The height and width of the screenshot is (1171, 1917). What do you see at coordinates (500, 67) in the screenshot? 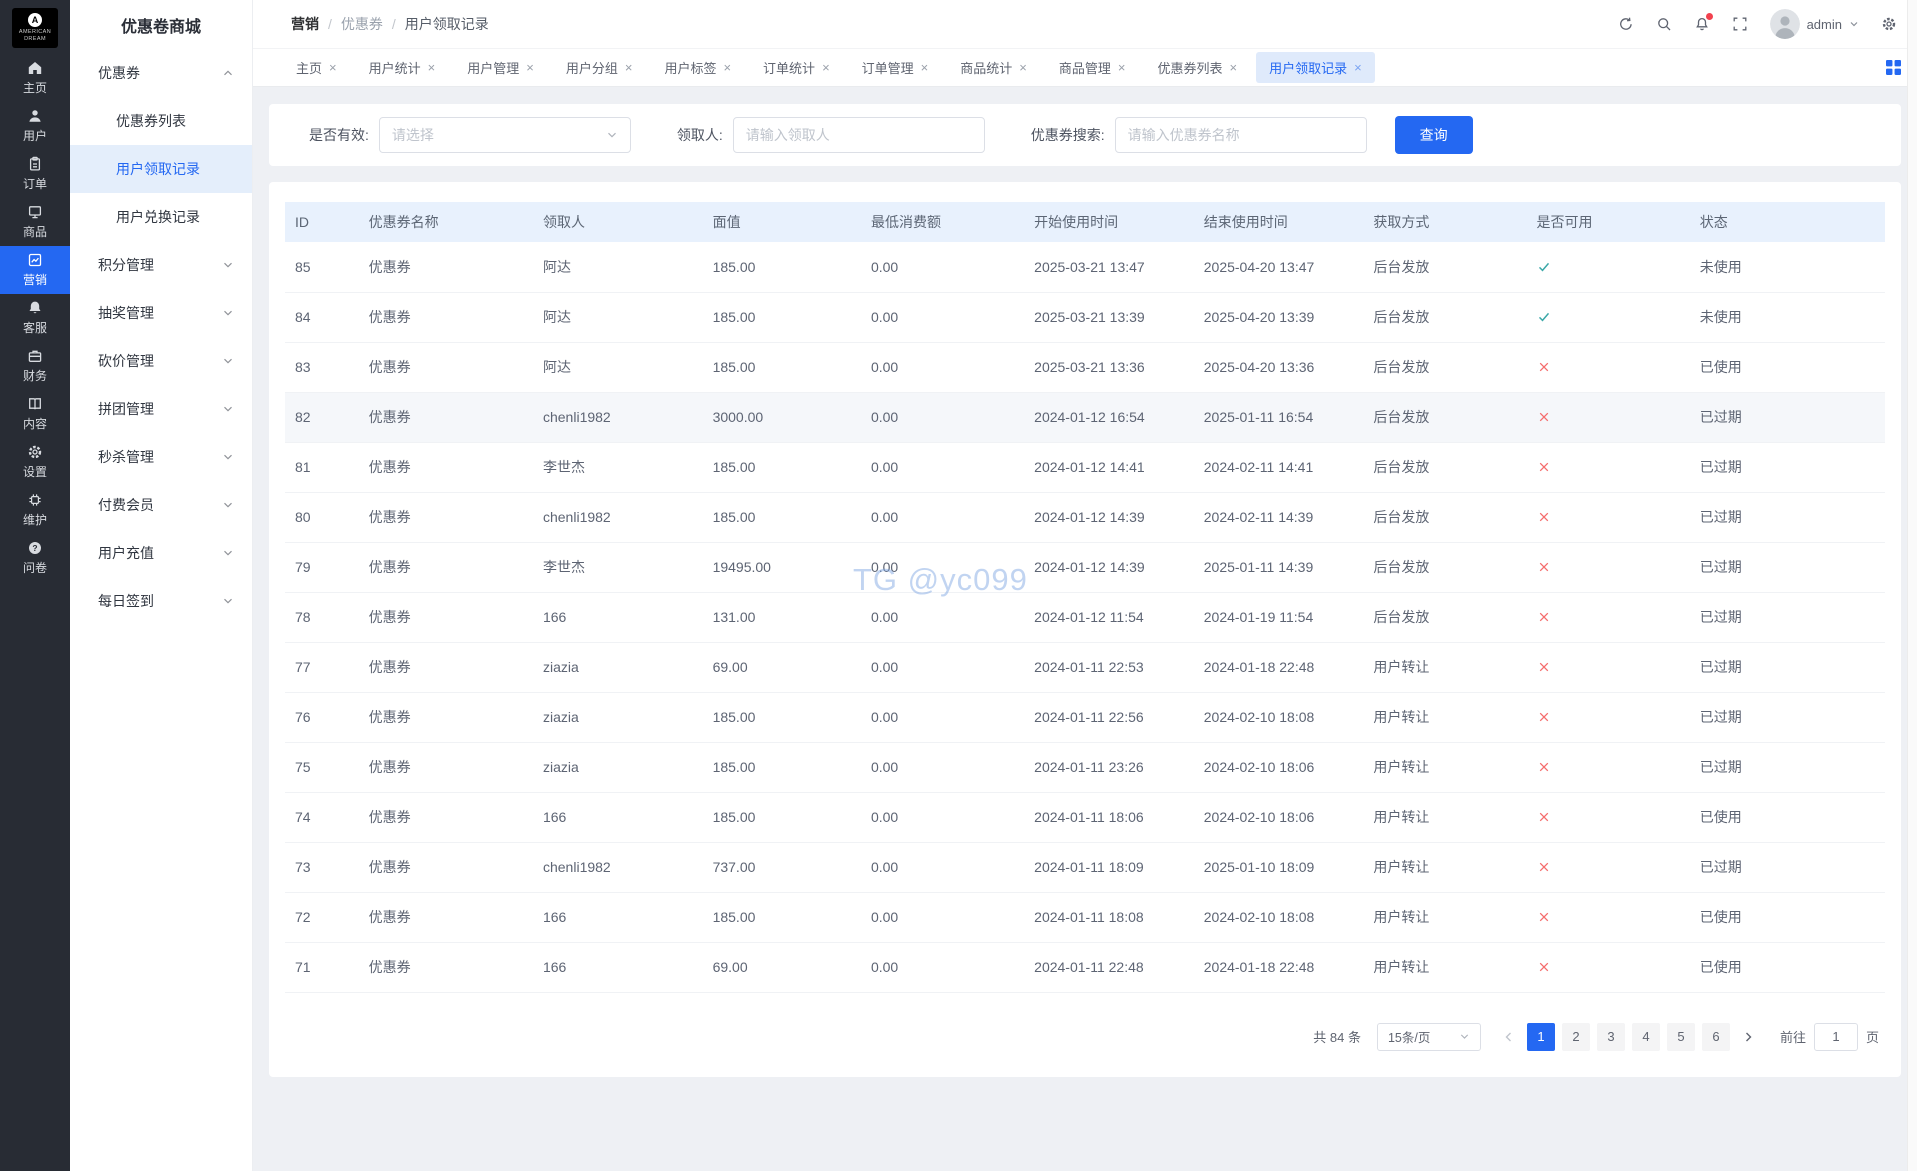
I see `tab-用户管理: 用户管理 ×` at bounding box center [500, 67].